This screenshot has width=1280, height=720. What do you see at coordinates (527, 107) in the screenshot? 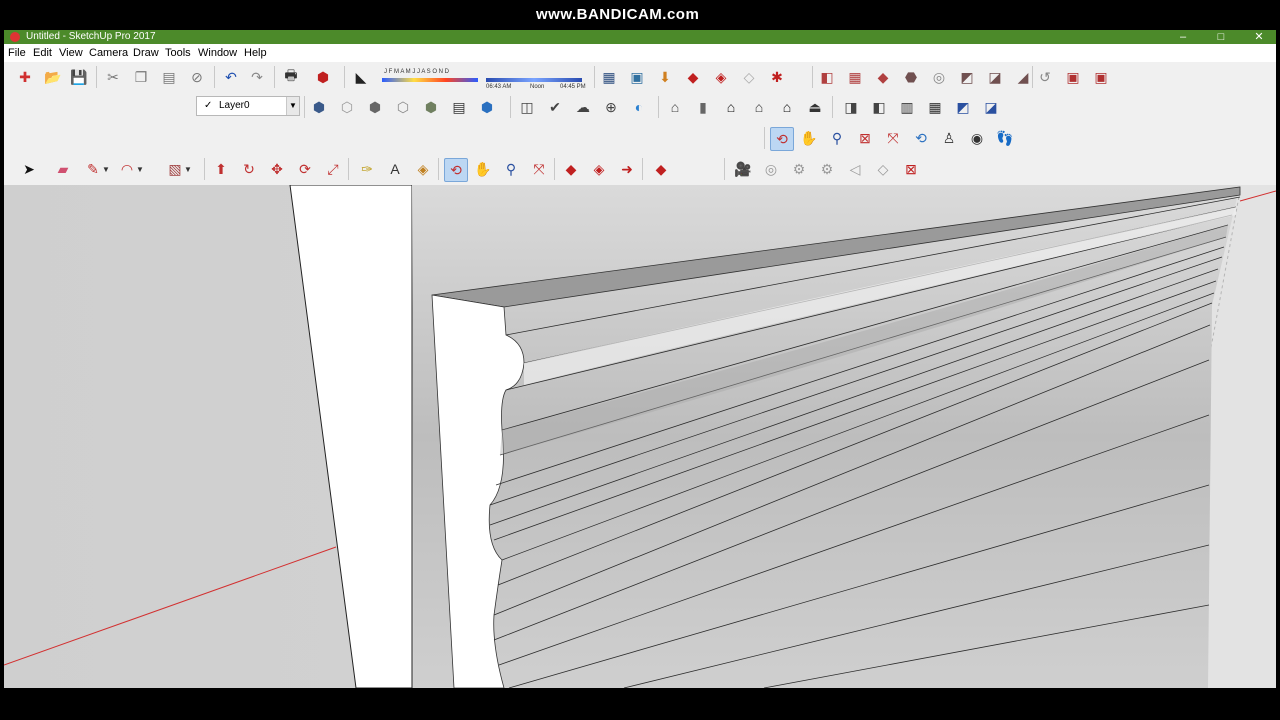
I see `xray-icon: ◫` at bounding box center [527, 107].